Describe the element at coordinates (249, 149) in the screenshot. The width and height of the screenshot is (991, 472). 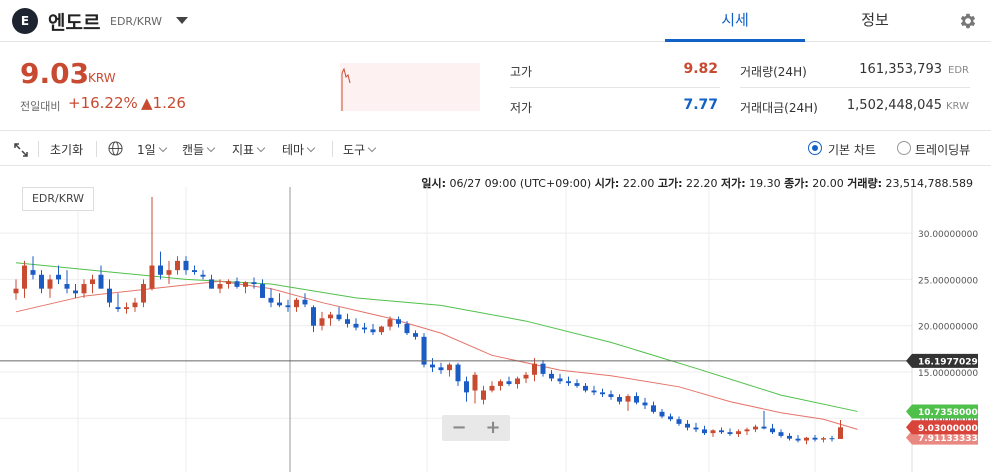
I see `indicators-select: 지표` at that location.